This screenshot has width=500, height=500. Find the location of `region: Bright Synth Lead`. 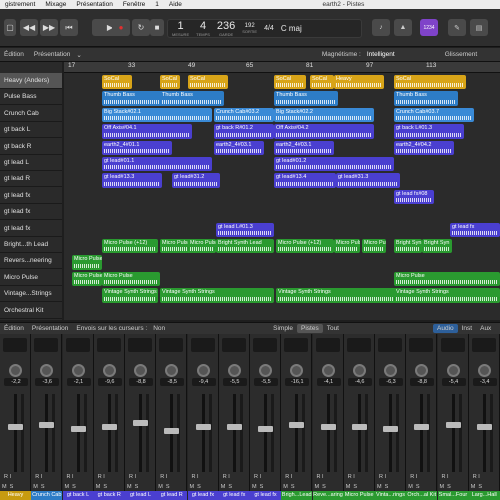

region: Bright Synth Lead is located at coordinates (245, 246).